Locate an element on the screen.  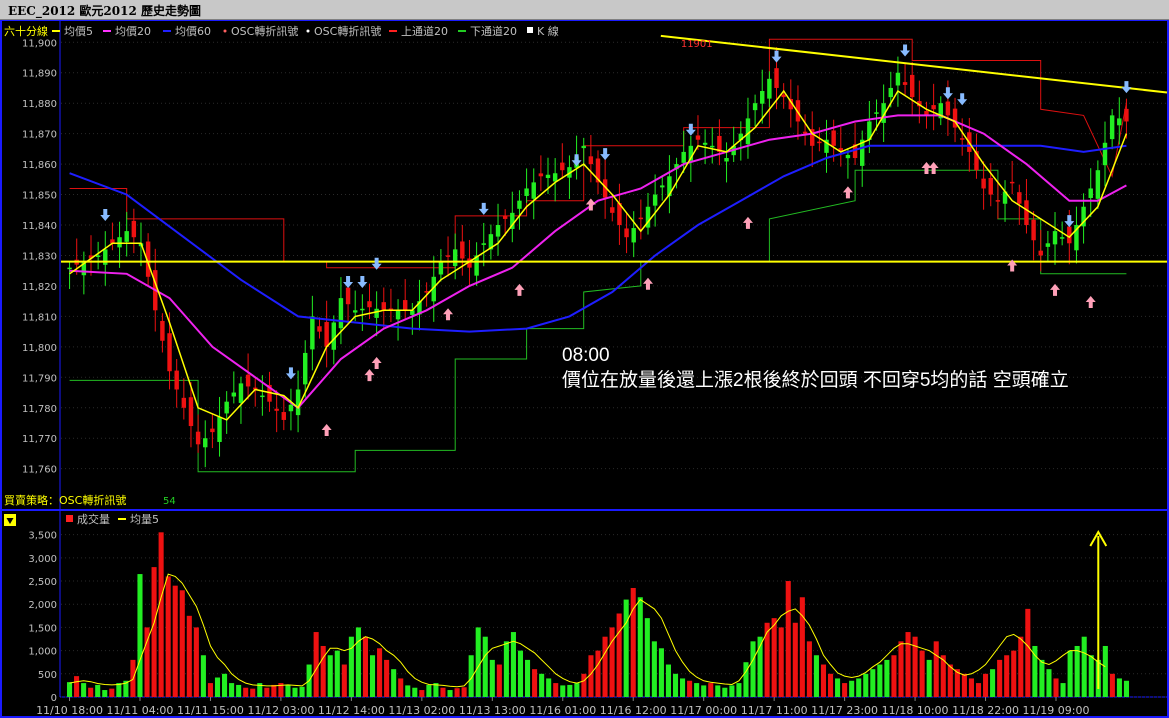
legend-label: 均量5 is located at coordinates (144, 519).